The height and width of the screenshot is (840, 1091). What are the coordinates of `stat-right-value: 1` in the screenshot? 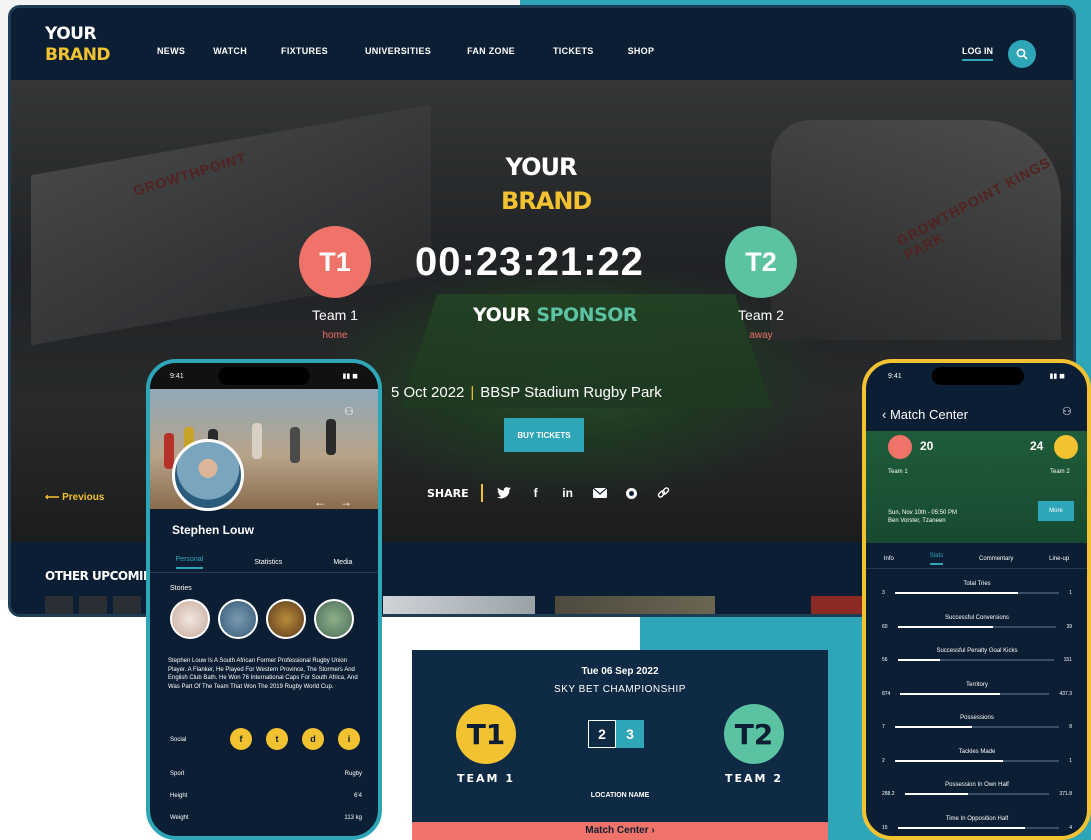 It's located at (1070, 760).